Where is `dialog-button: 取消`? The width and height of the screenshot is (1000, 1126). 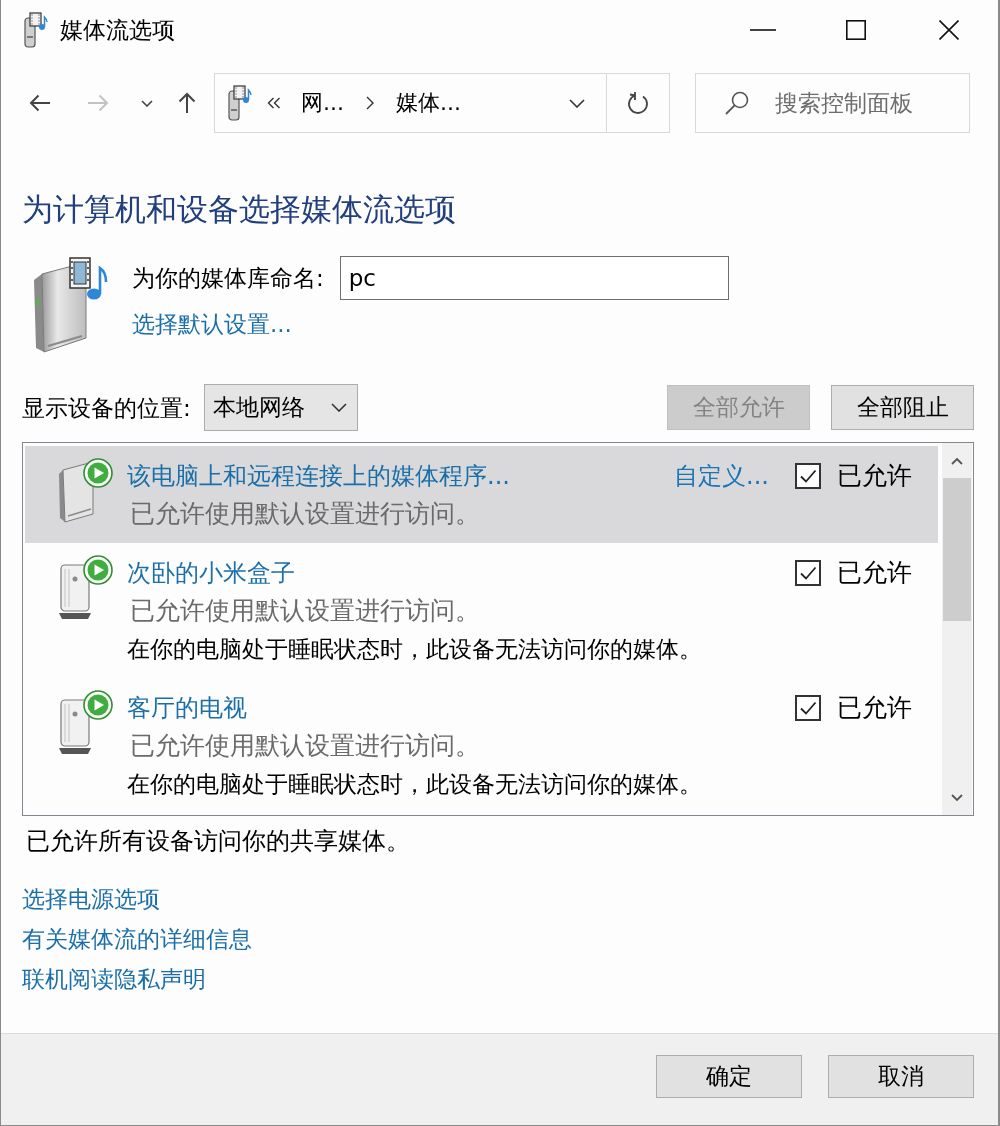 dialog-button: 取消 is located at coordinates (901, 1076).